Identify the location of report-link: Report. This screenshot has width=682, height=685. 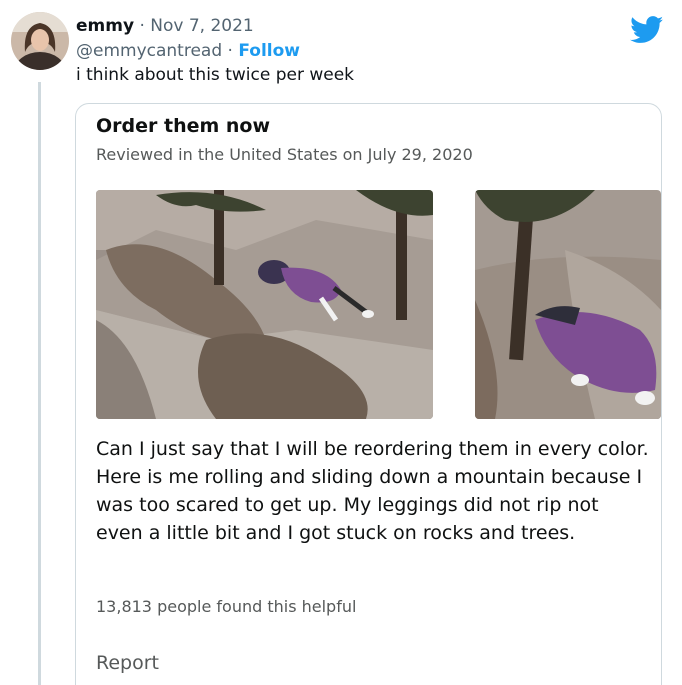
(127, 663).